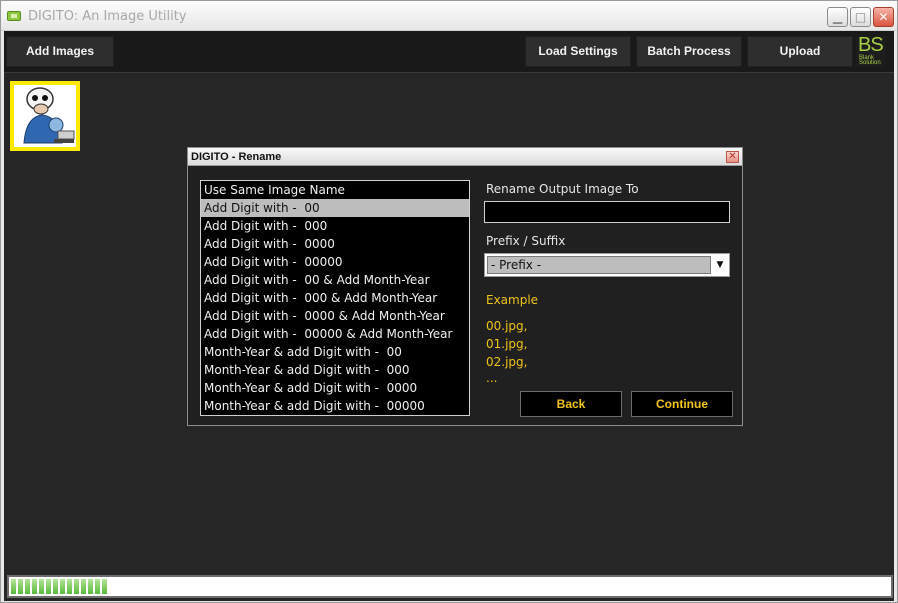 This screenshot has height=603, width=898. I want to click on prefix-suffix-select: - Prefix - ▼, so click(607, 265).